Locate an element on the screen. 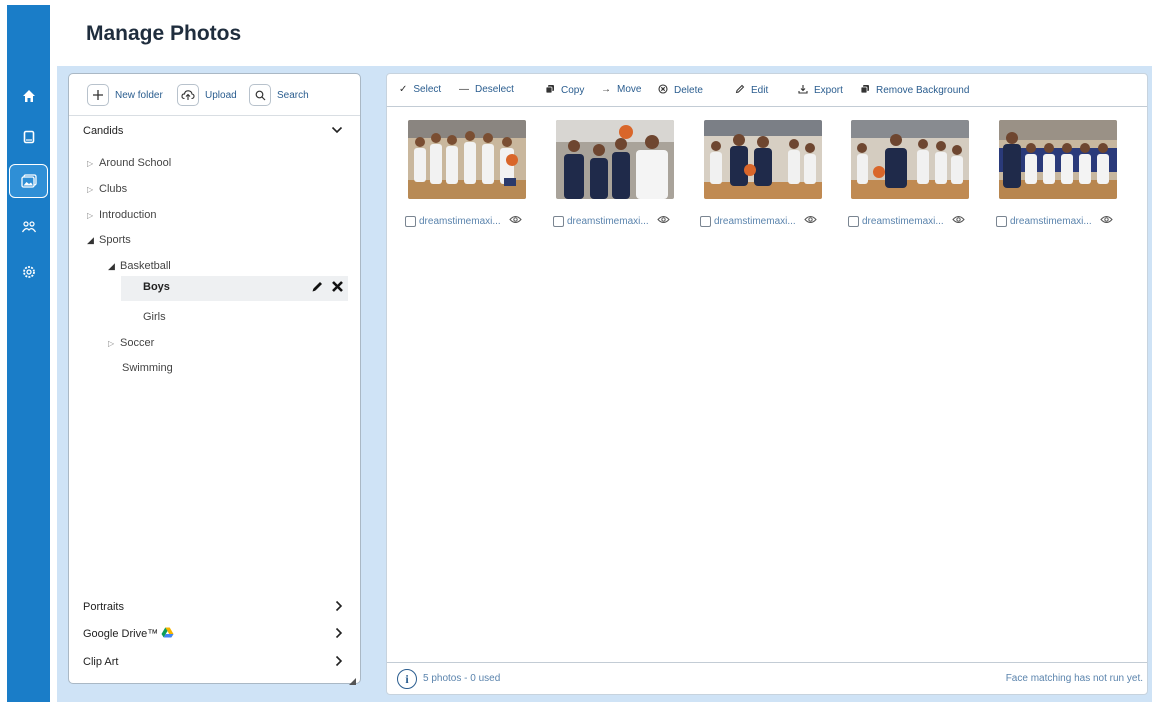 The width and height of the screenshot is (1152, 702). tree-item-introduction: ▷ Introduction is located at coordinates (121, 215).